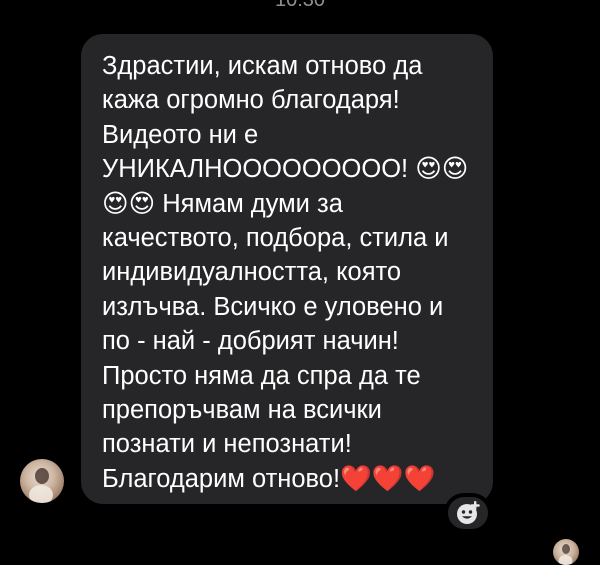 The width and height of the screenshot is (600, 565). I want to click on avatar-photo-small-icon, so click(565, 554).